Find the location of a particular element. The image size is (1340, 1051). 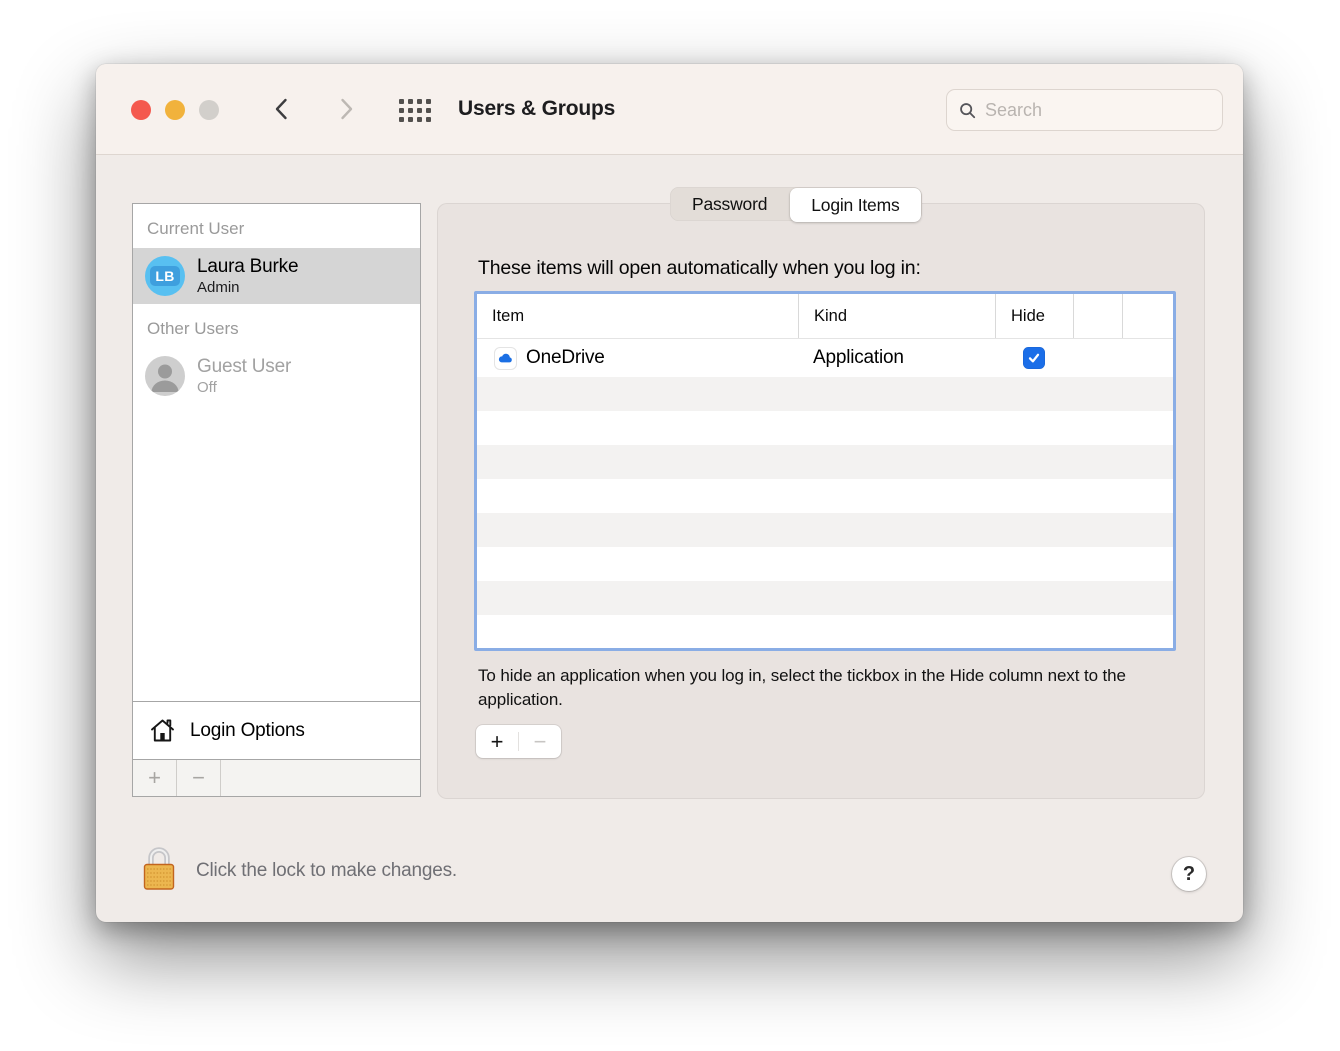

current-user-header: Current User is located at coordinates (196, 228).